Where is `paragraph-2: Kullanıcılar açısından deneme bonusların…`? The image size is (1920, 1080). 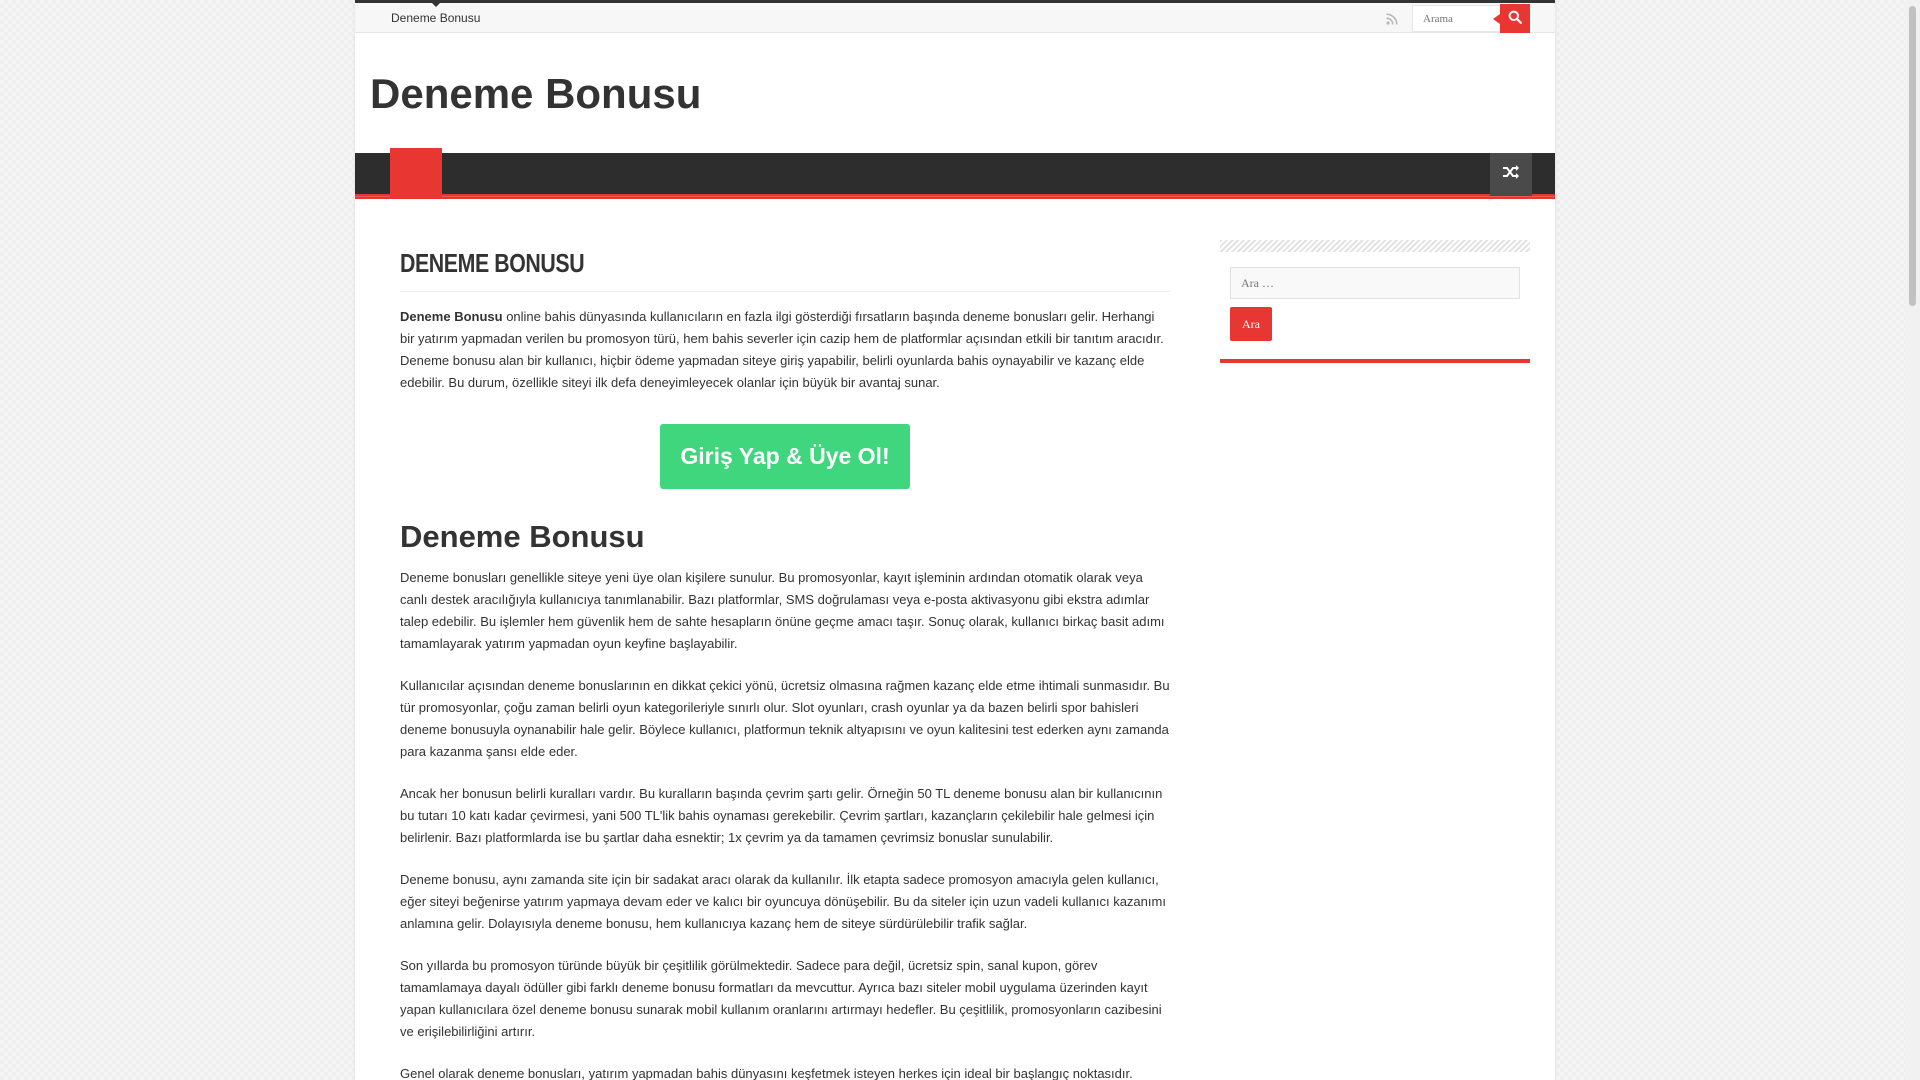
paragraph-2: Kullanıcılar açısından deneme bonusların… is located at coordinates (785, 718).